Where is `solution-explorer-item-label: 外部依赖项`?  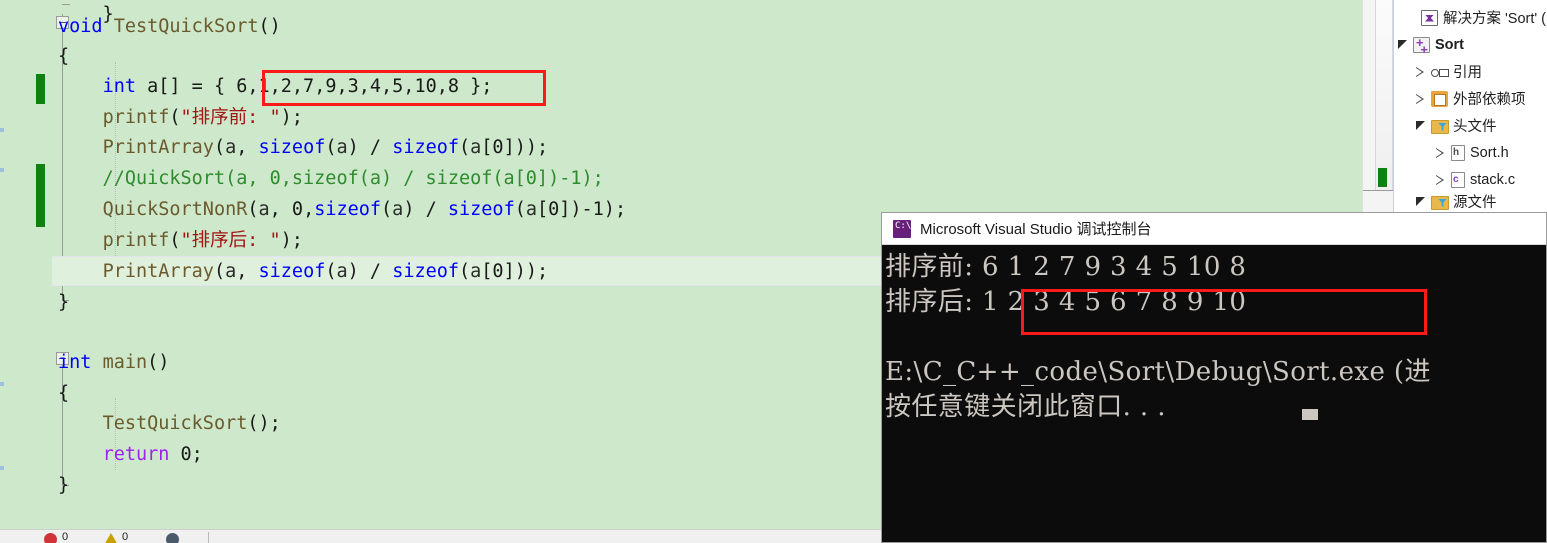
solution-explorer-item-label: 外部依赖项 is located at coordinates (1489, 100).